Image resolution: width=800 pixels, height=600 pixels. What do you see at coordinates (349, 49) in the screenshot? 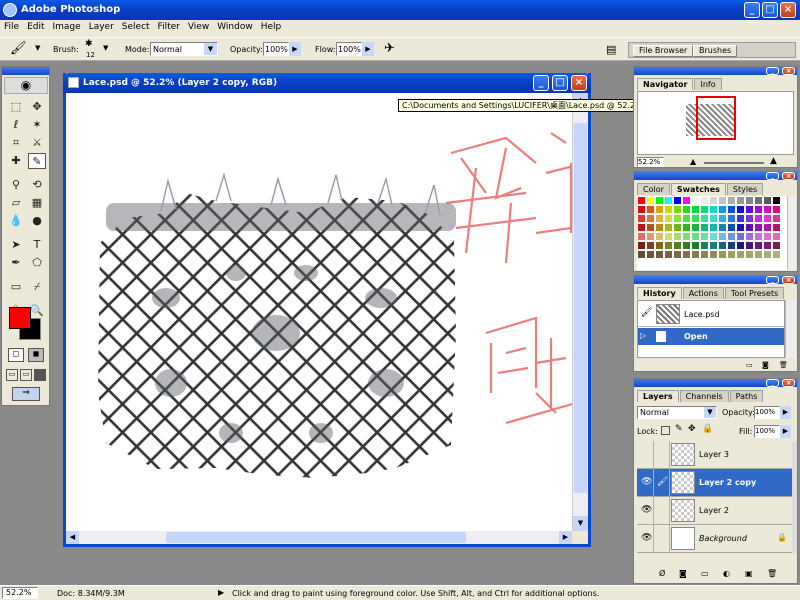
I see `flow-field: 100%` at bounding box center [349, 49].